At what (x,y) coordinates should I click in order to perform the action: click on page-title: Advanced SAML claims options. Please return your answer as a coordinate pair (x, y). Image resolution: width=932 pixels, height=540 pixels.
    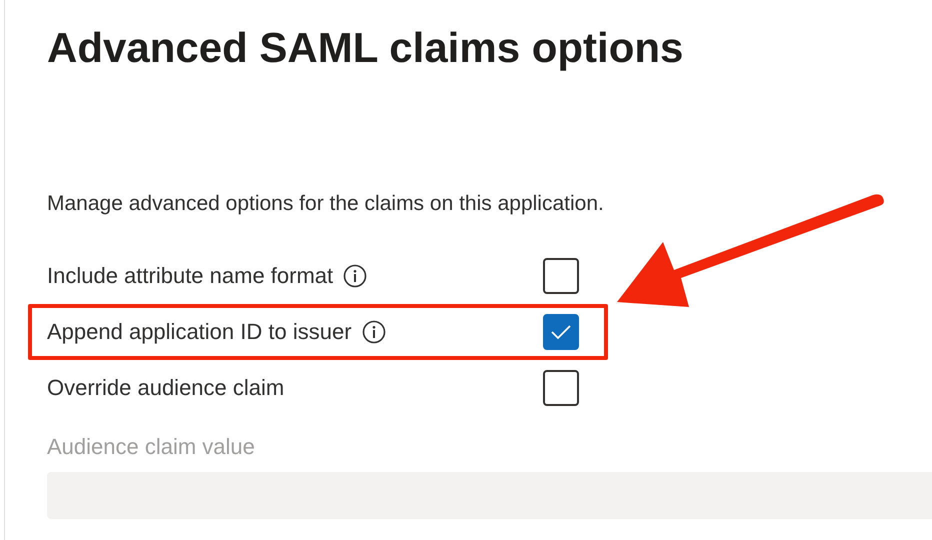
    Looking at the image, I should click on (365, 48).